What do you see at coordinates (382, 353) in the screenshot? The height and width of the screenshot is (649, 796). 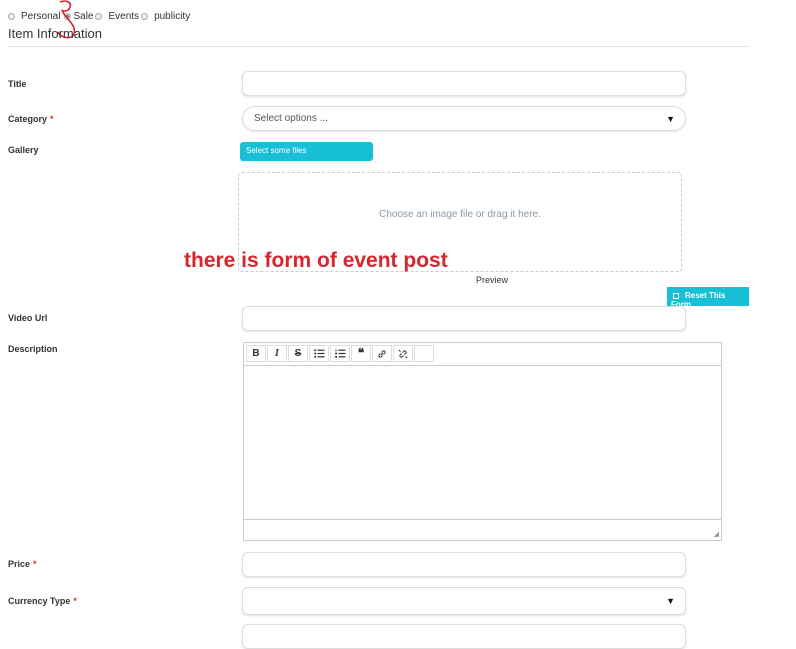 I see `link-icon` at bounding box center [382, 353].